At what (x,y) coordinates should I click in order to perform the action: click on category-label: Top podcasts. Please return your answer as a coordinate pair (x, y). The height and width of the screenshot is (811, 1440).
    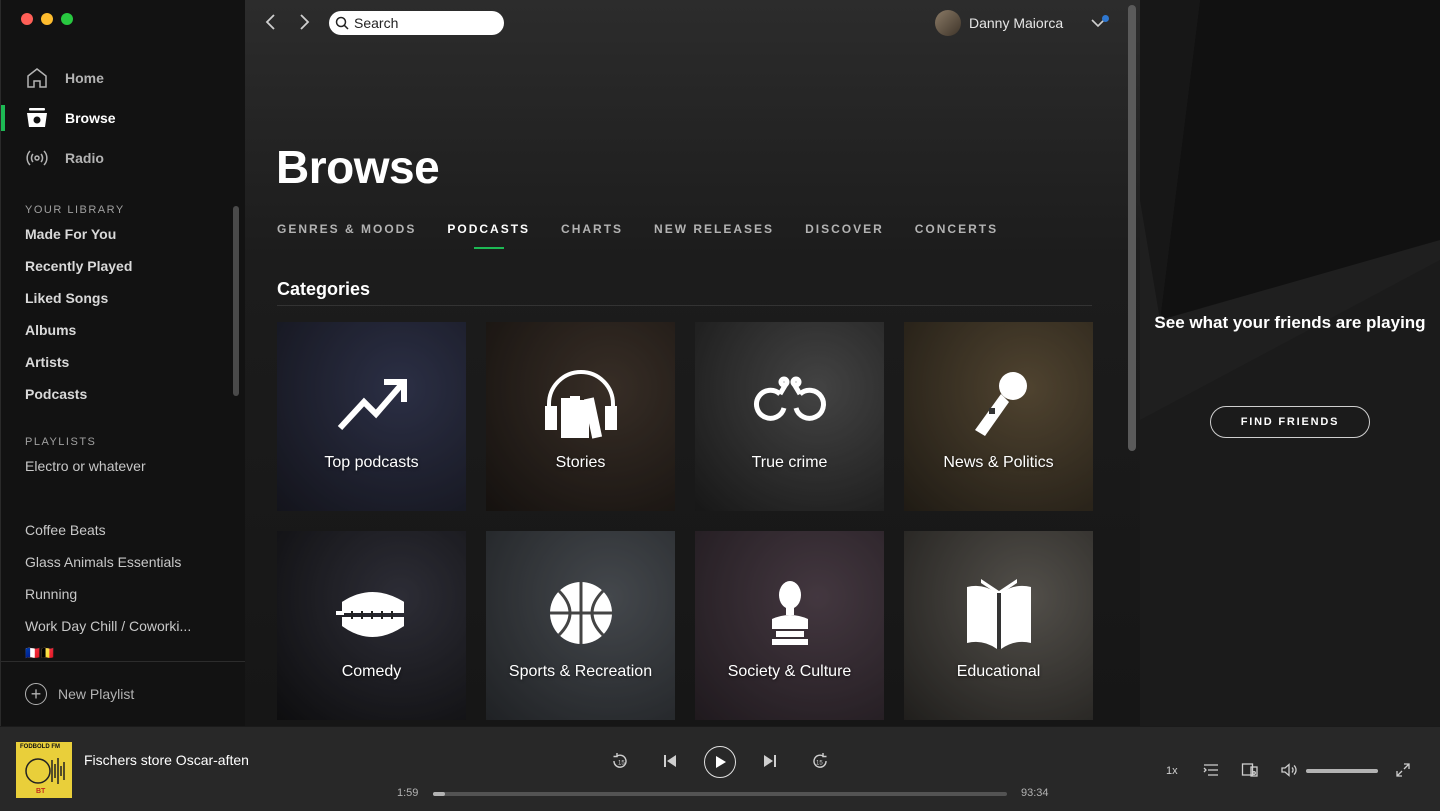
    Looking at the image, I should click on (371, 462).